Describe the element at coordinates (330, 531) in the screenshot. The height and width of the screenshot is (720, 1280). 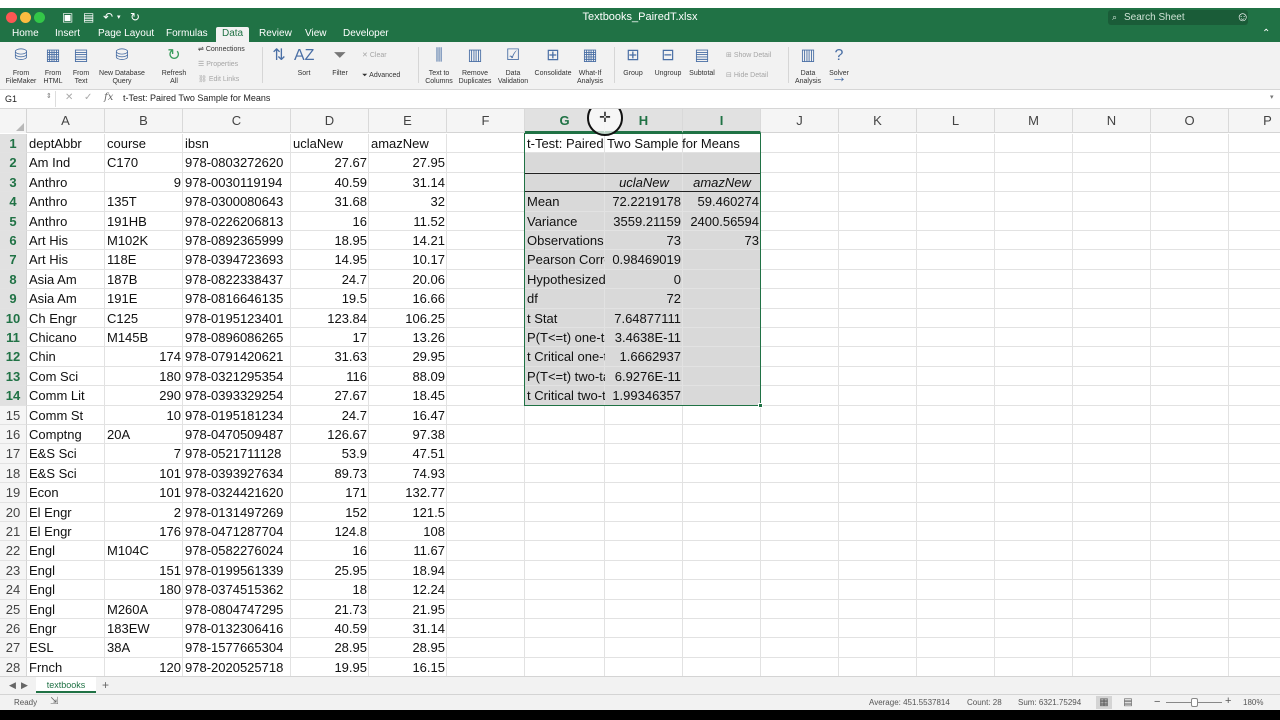
I see `data-cell: 124.8` at that location.